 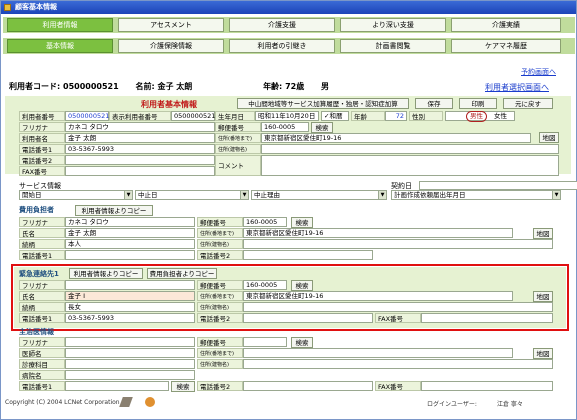 What do you see at coordinates (114, 210) in the screenshot?
I see `payer-copy-button: 利用者情報よりコピー` at bounding box center [114, 210].